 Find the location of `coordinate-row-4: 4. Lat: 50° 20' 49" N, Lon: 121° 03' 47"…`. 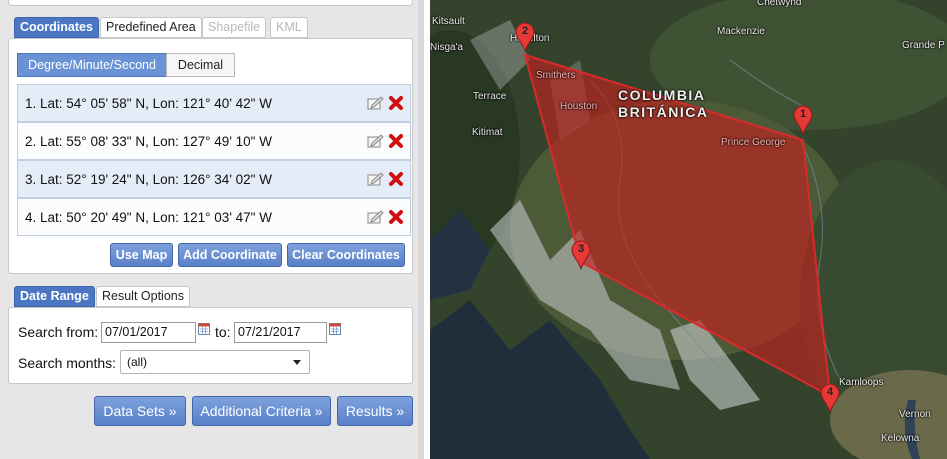

coordinate-row-4: 4. Lat: 50° 20' 49" N, Lon: 121° 03' 47"… is located at coordinates (214, 217).